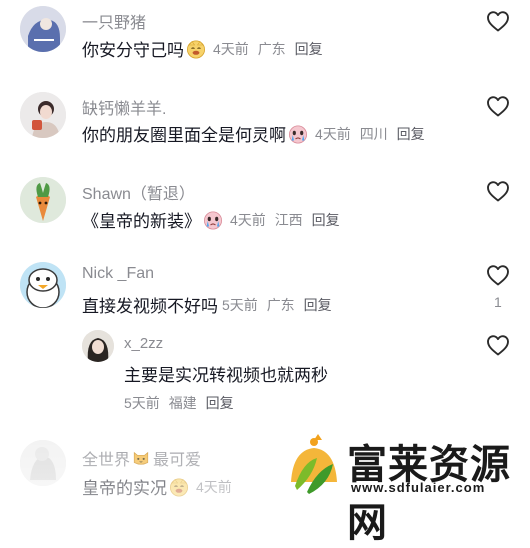 This screenshot has width=530, height=548. I want to click on comment-username: Nick _Fan, so click(118, 274).